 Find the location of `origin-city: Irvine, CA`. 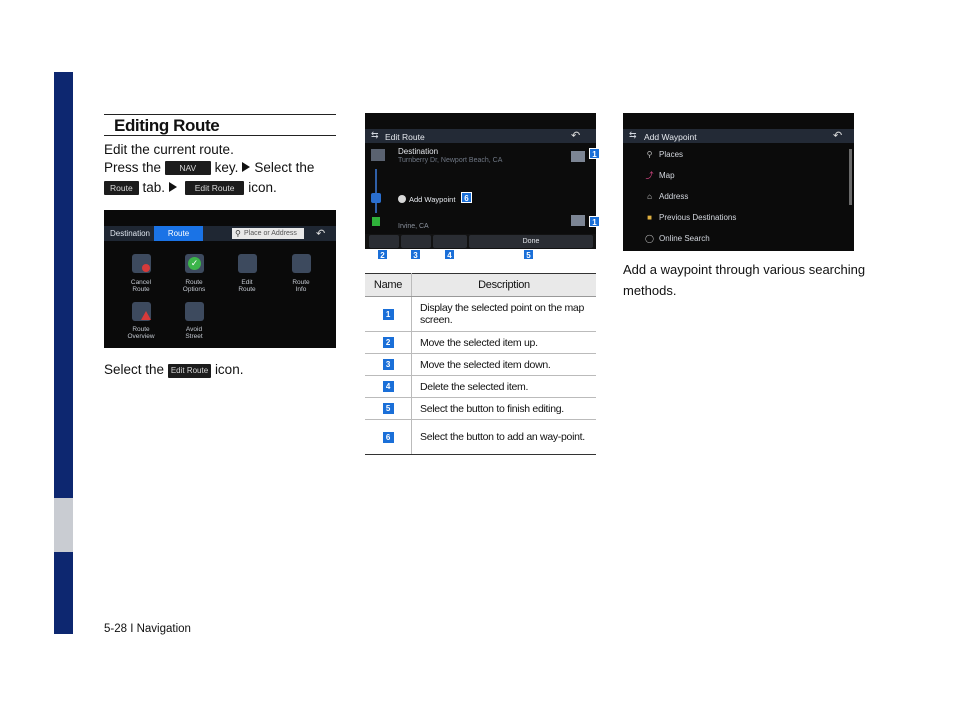

origin-city: Irvine, CA is located at coordinates (413, 226).